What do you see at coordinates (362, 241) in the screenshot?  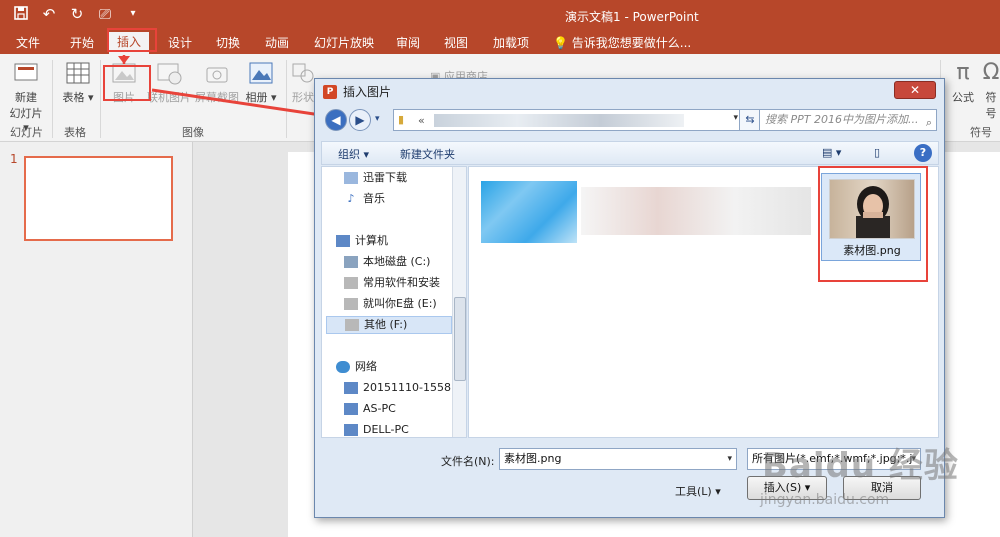 I see `nav-item-computer: 计算机` at bounding box center [362, 241].